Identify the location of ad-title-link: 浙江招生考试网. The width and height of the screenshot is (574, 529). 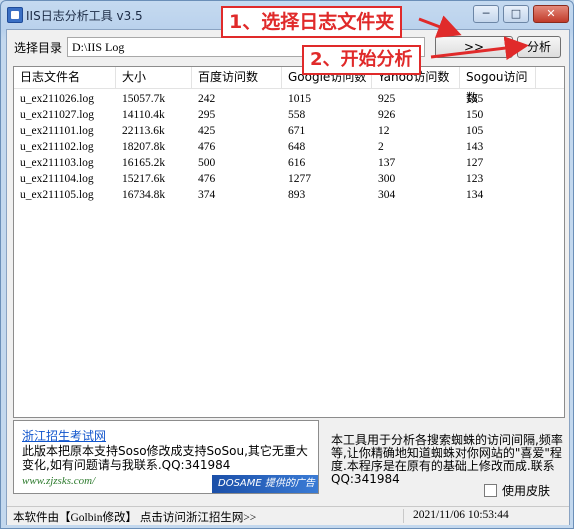
(64, 435).